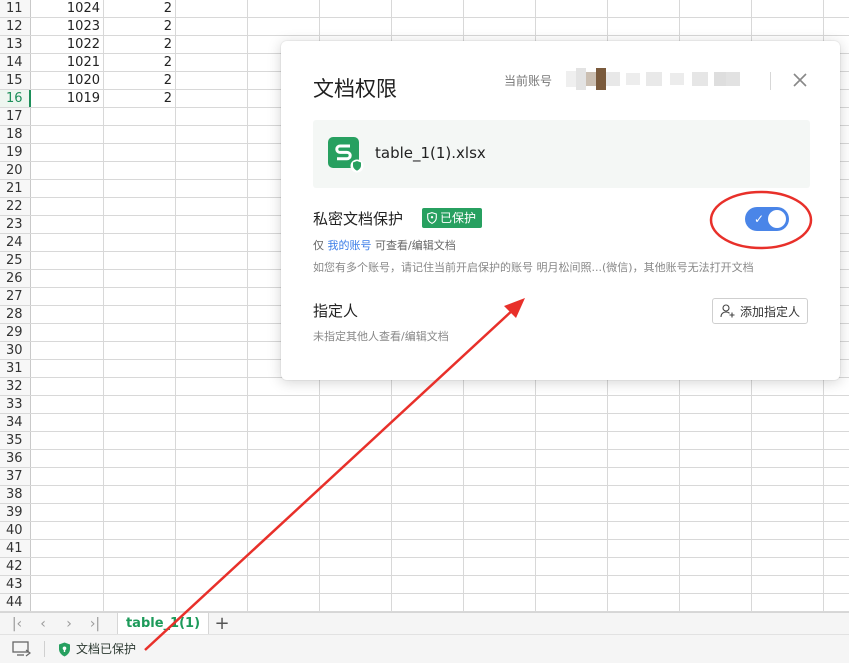 This screenshot has width=849, height=663. I want to click on private-protection-title: 私密文档保护, so click(358, 219).